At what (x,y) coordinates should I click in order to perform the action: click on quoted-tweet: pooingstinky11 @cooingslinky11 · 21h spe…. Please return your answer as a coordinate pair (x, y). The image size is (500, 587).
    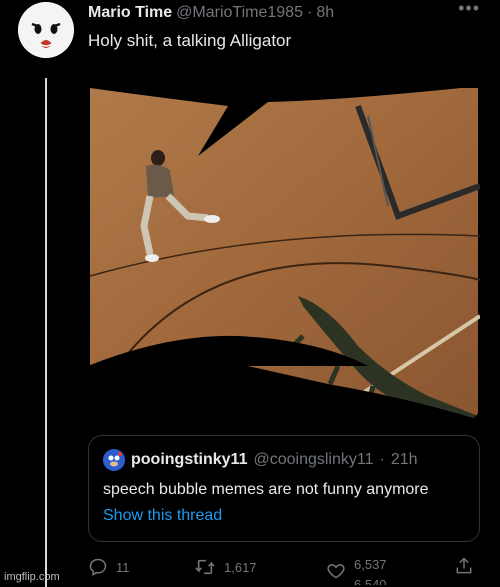
    Looking at the image, I should click on (284, 488).